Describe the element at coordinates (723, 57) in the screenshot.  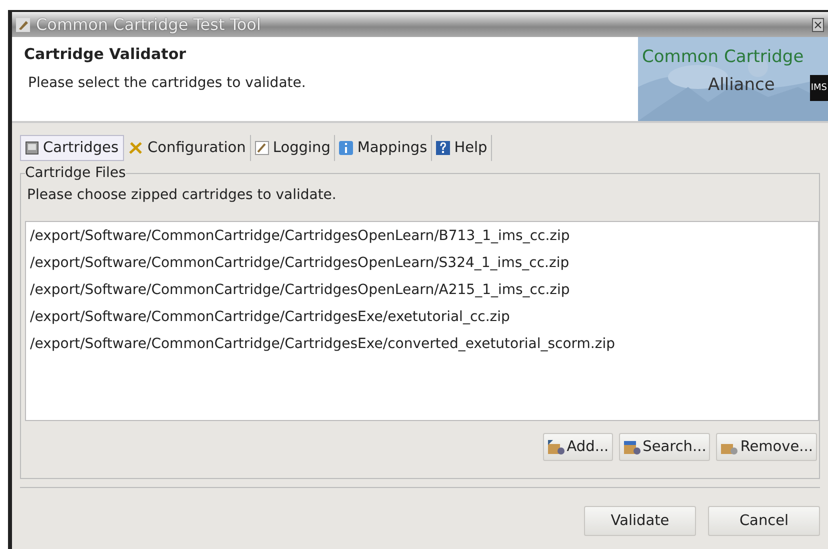
I see `banner-title: Common Cartridge` at that location.